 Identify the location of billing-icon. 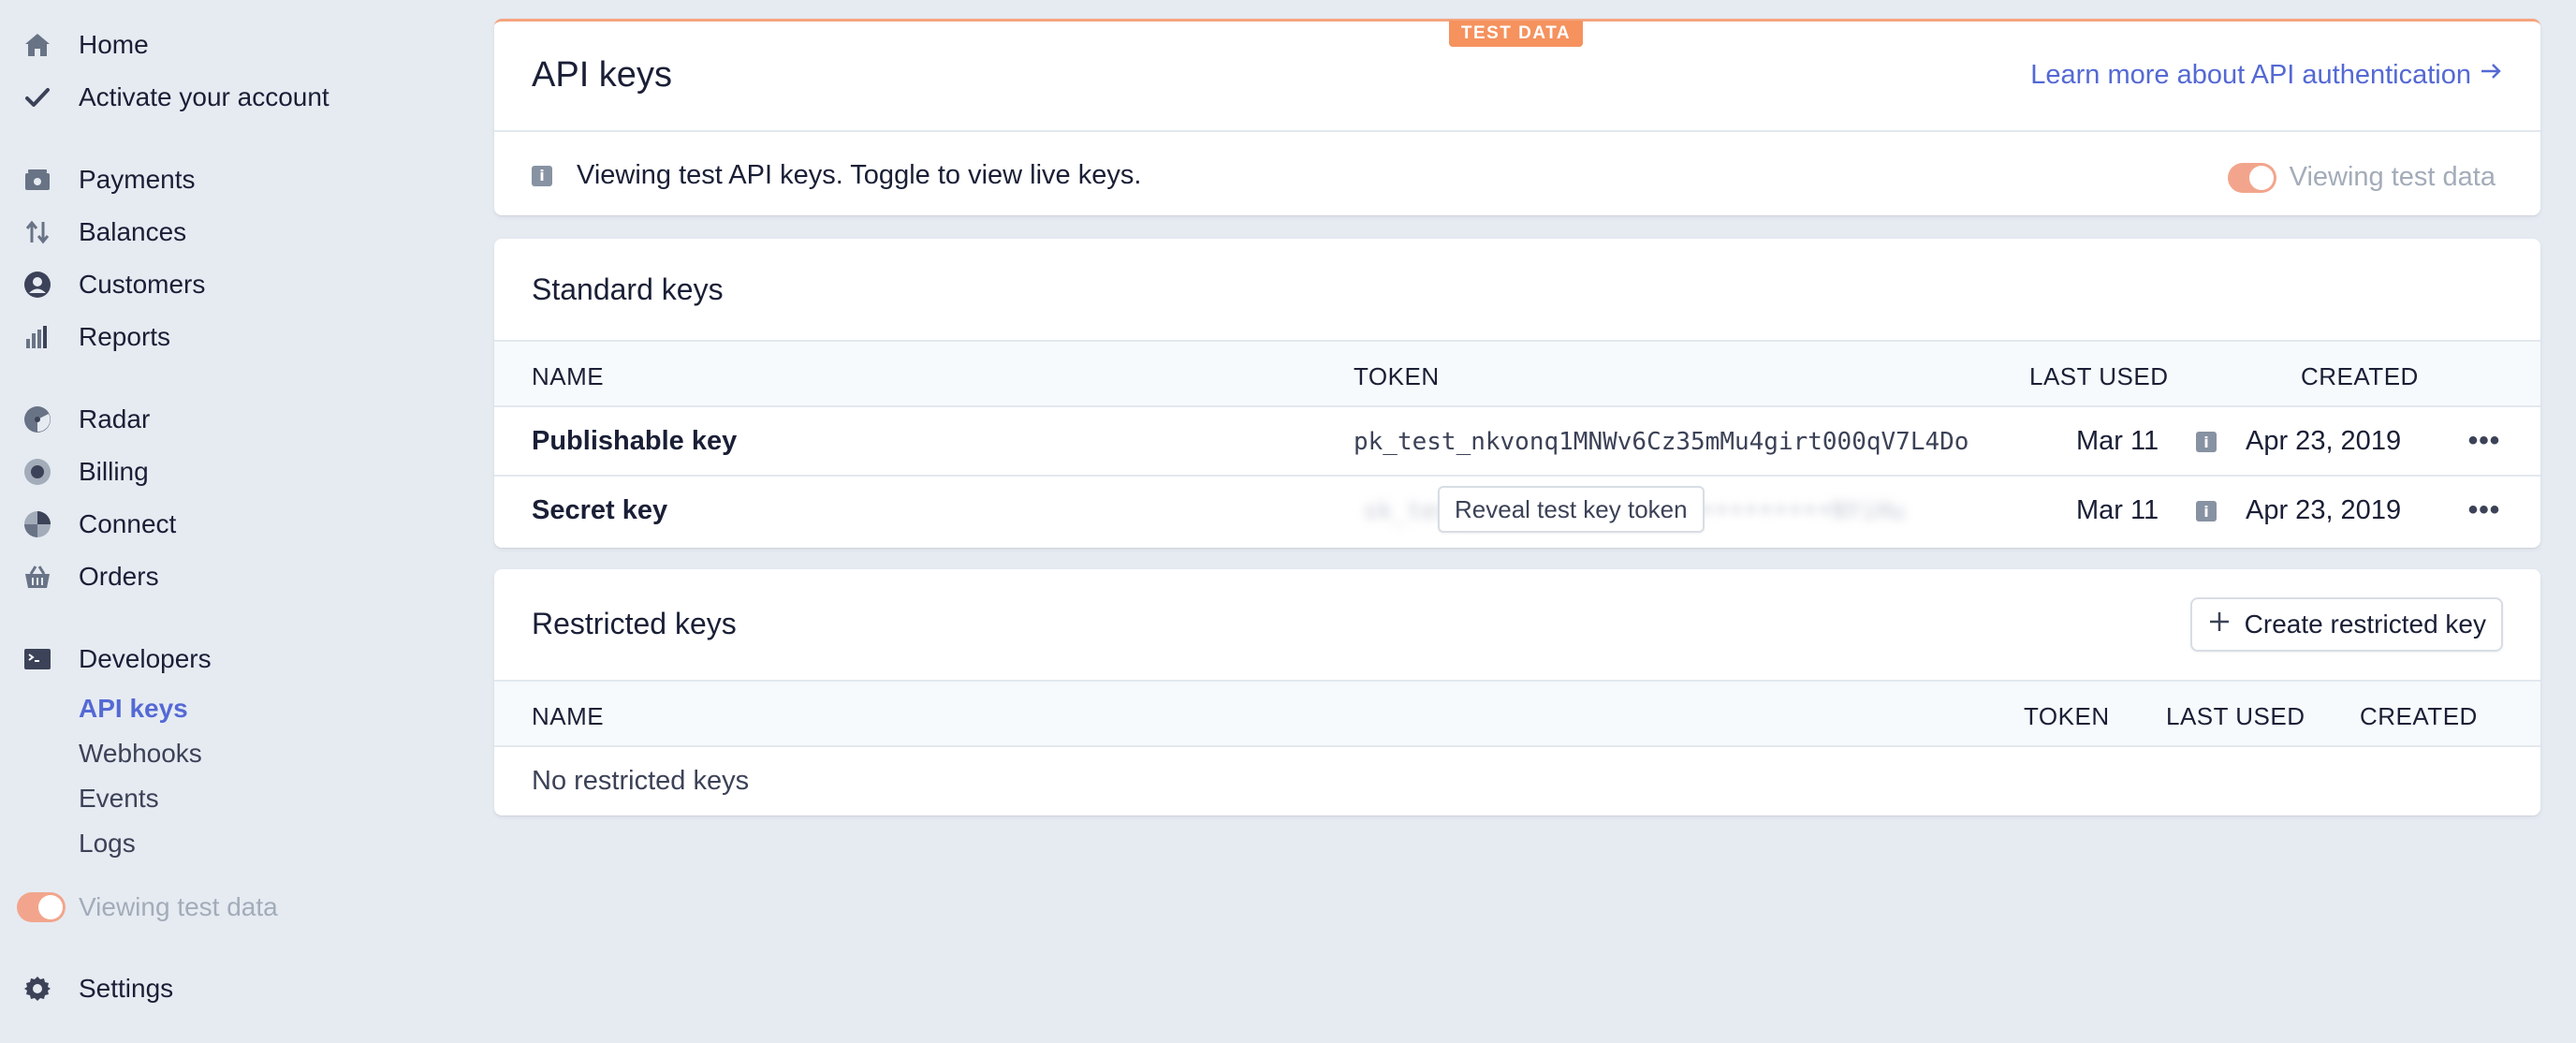
(37, 472).